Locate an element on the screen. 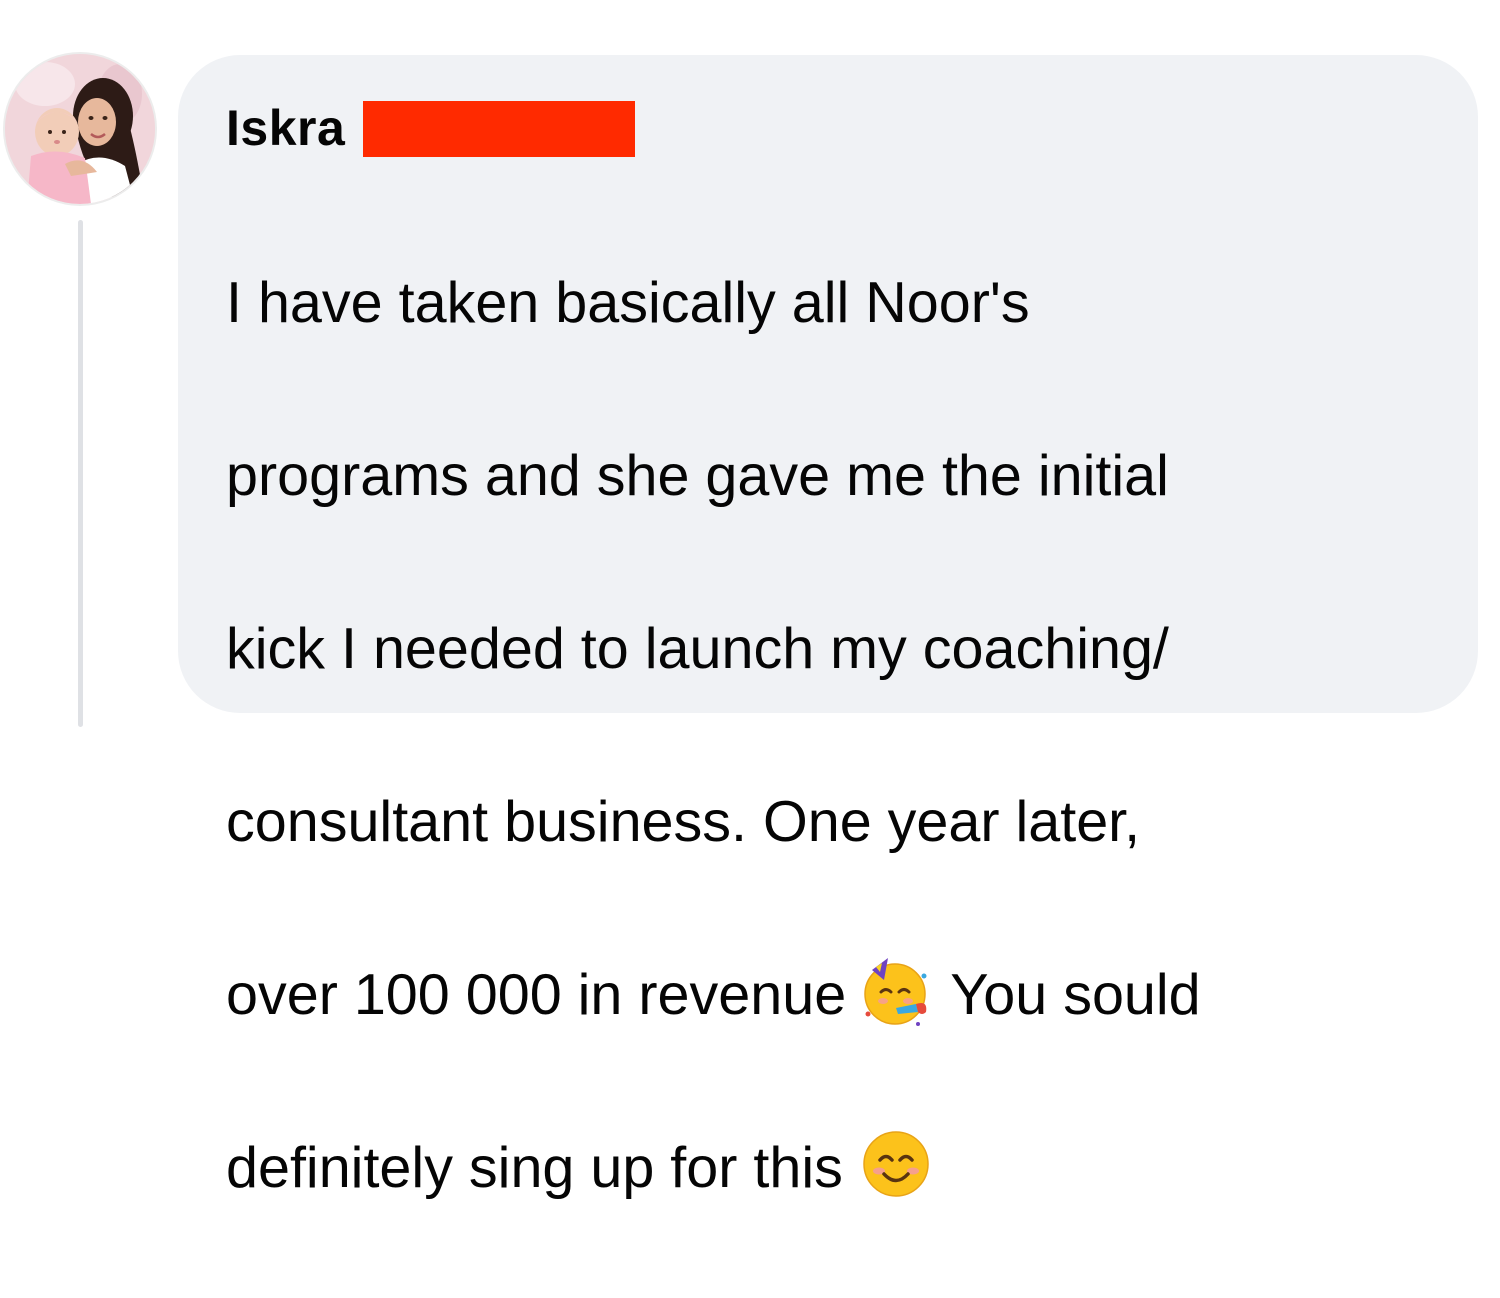  avatar is located at coordinates (80, 129).